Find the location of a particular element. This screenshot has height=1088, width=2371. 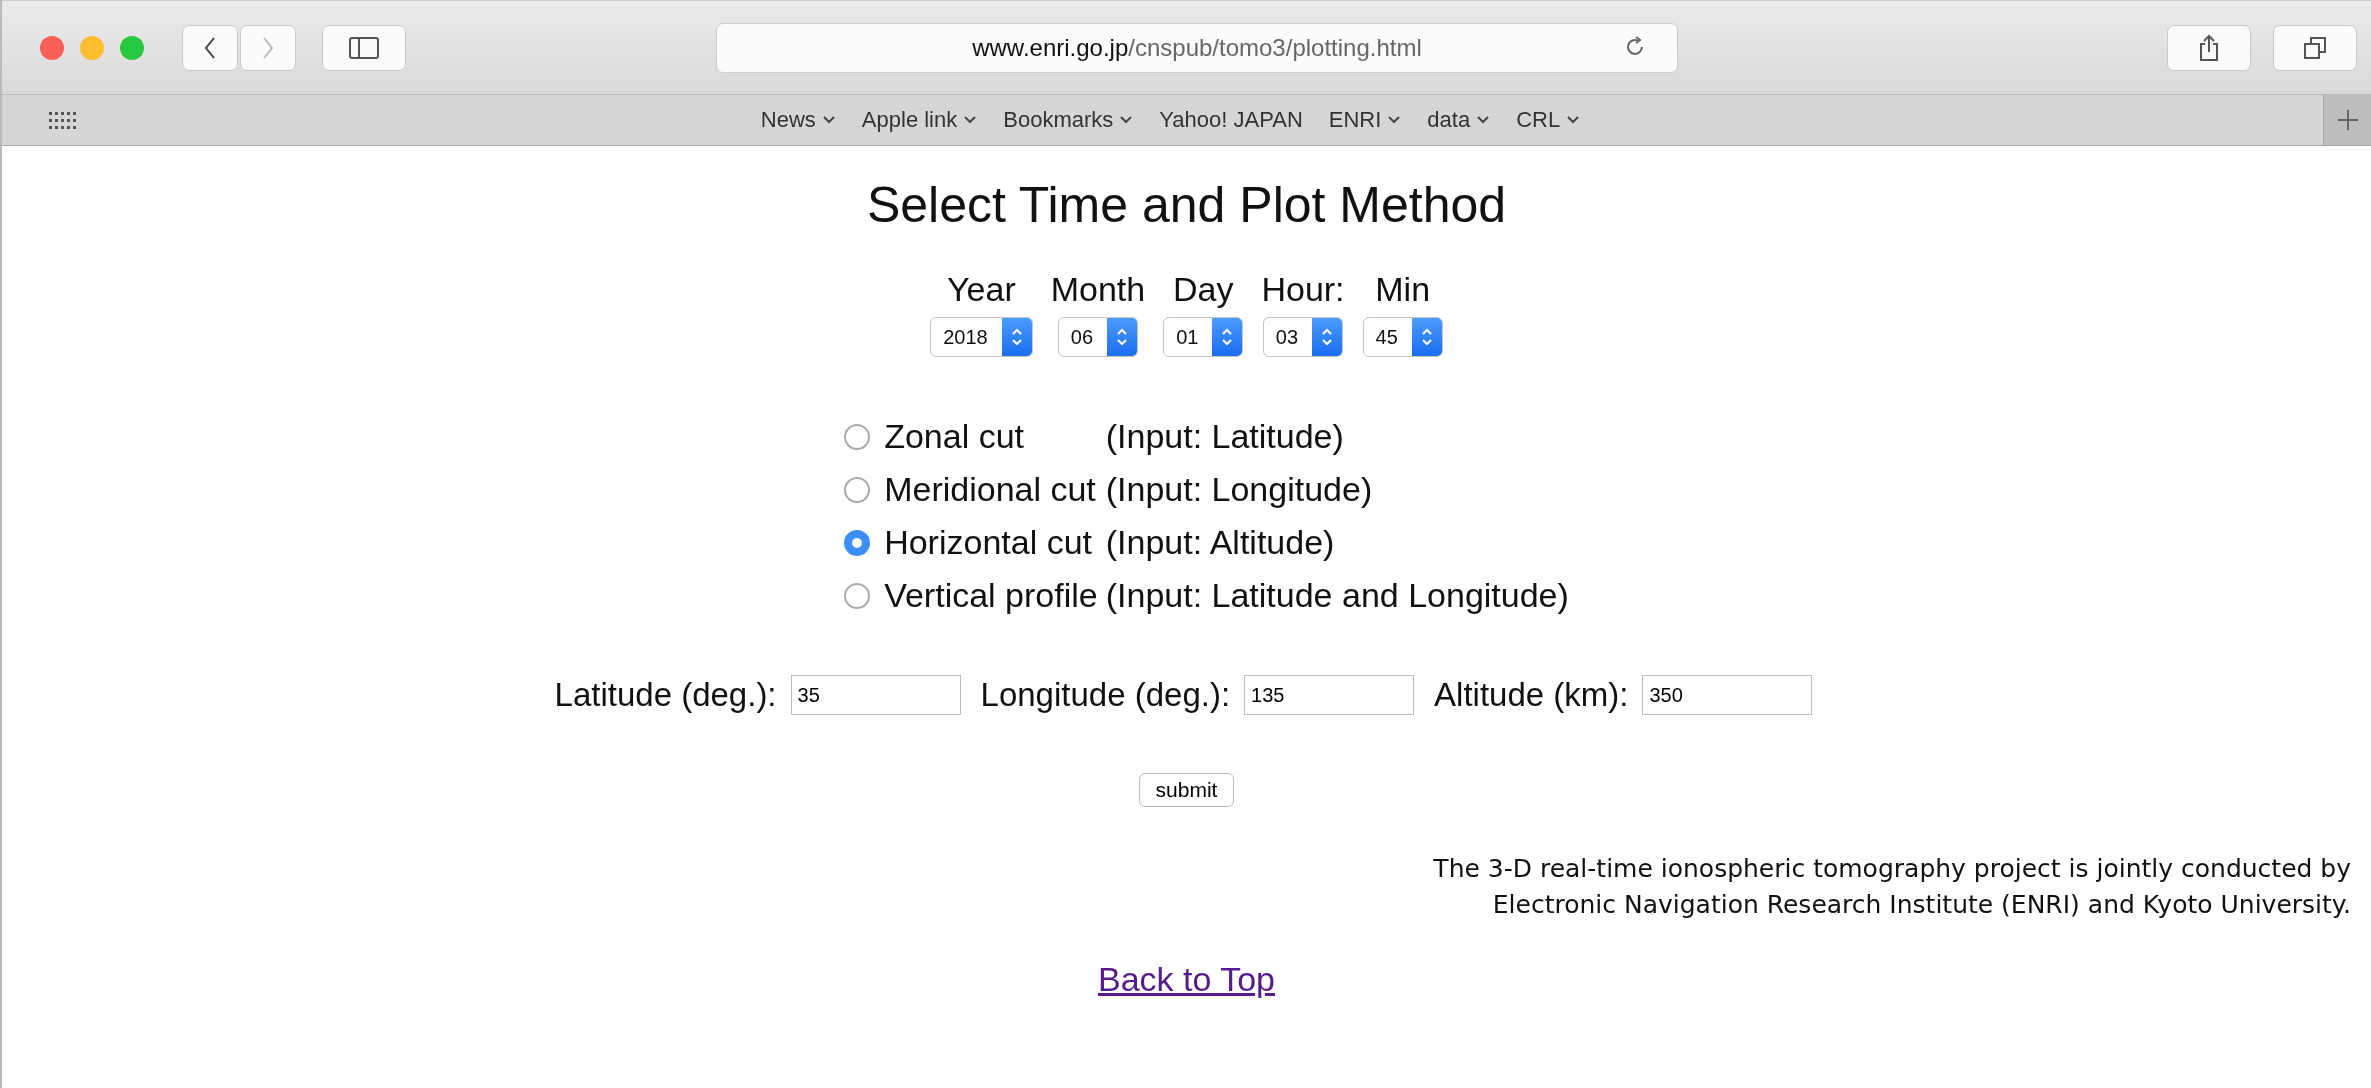

field-label: Latitude (deg.): is located at coordinates (665, 695).